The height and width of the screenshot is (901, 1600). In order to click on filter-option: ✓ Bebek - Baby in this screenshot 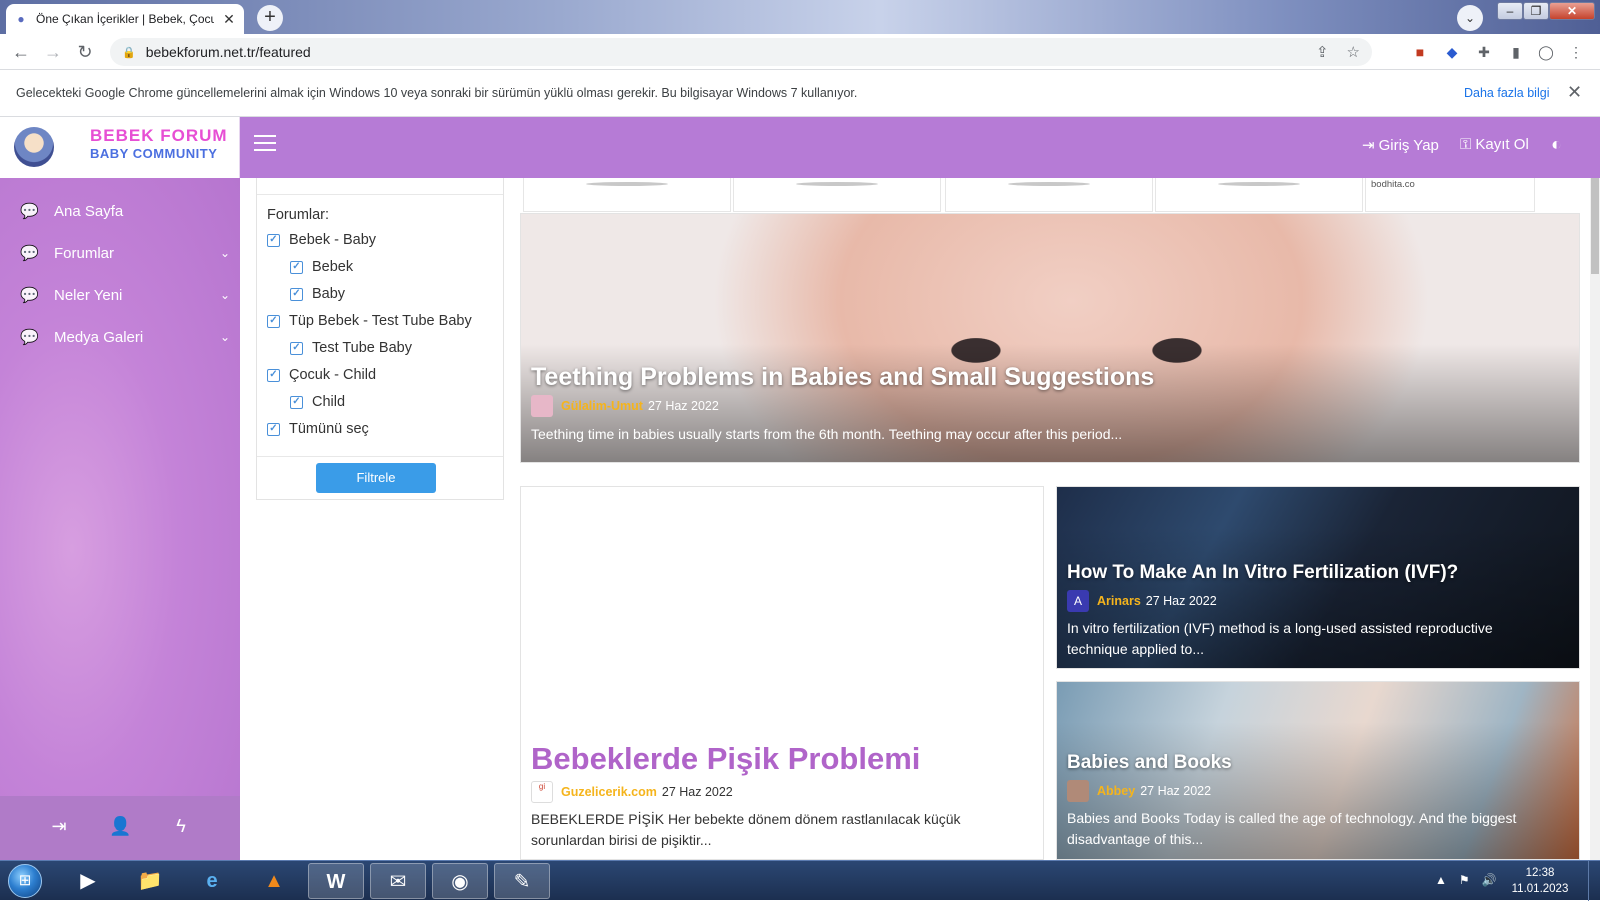, I will do `click(321, 240)`.